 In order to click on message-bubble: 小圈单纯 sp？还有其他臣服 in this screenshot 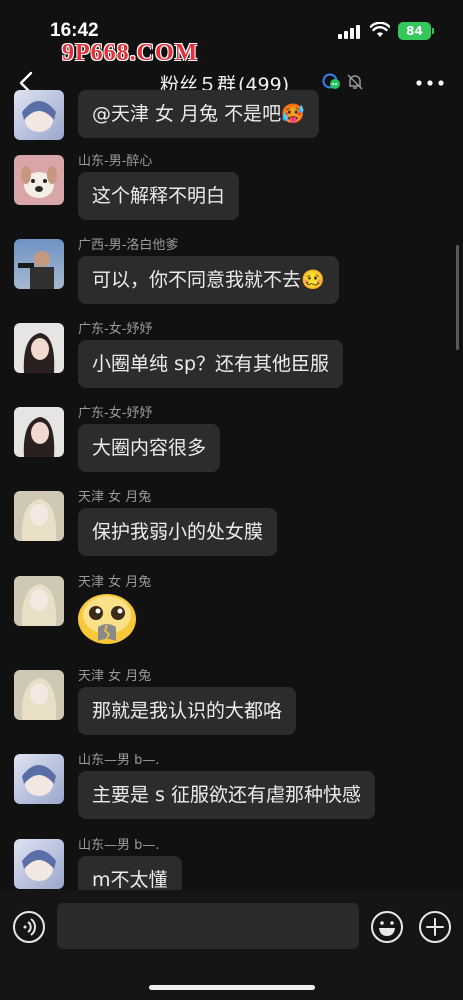, I will do `click(210, 364)`.